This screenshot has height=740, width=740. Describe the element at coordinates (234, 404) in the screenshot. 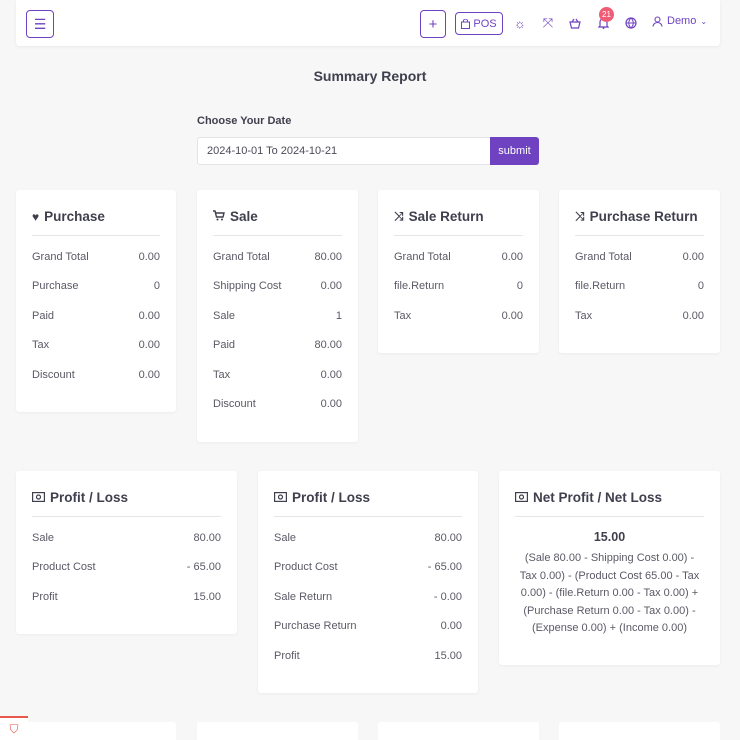

I see `row-label: Discount` at that location.